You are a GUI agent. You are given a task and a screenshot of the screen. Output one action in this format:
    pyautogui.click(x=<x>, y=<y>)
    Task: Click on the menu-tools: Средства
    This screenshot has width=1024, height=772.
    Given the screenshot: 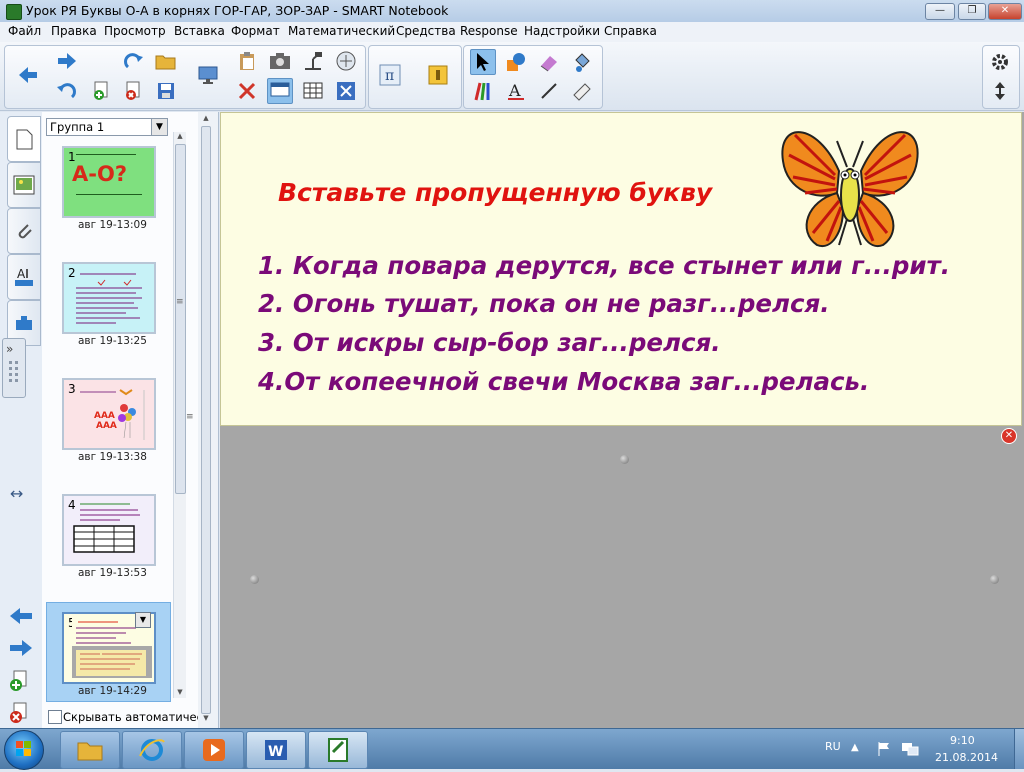 What is the action you would take?
    pyautogui.click(x=426, y=31)
    